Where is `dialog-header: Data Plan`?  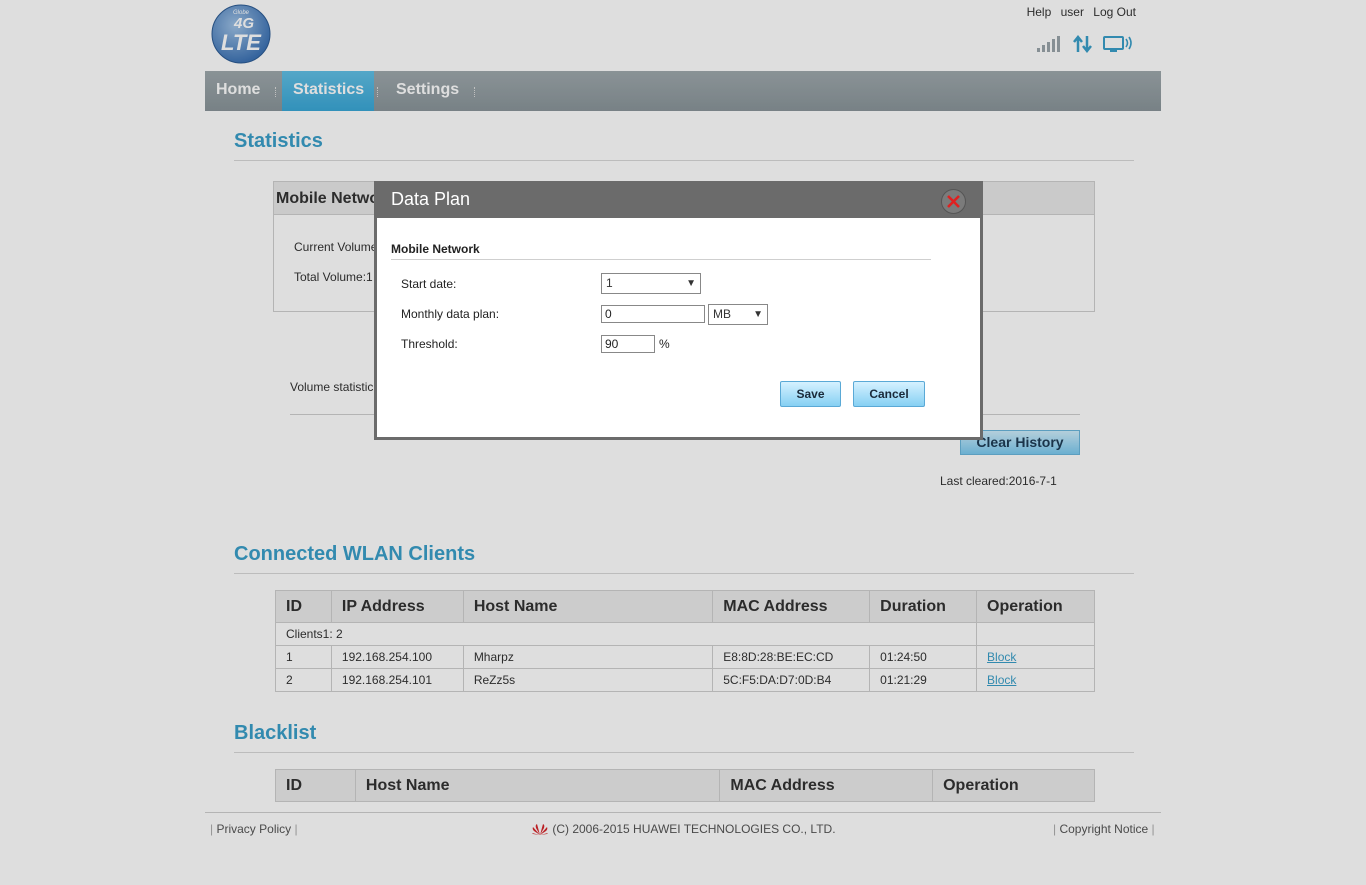
dialog-header: Data Plan is located at coordinates (678, 201).